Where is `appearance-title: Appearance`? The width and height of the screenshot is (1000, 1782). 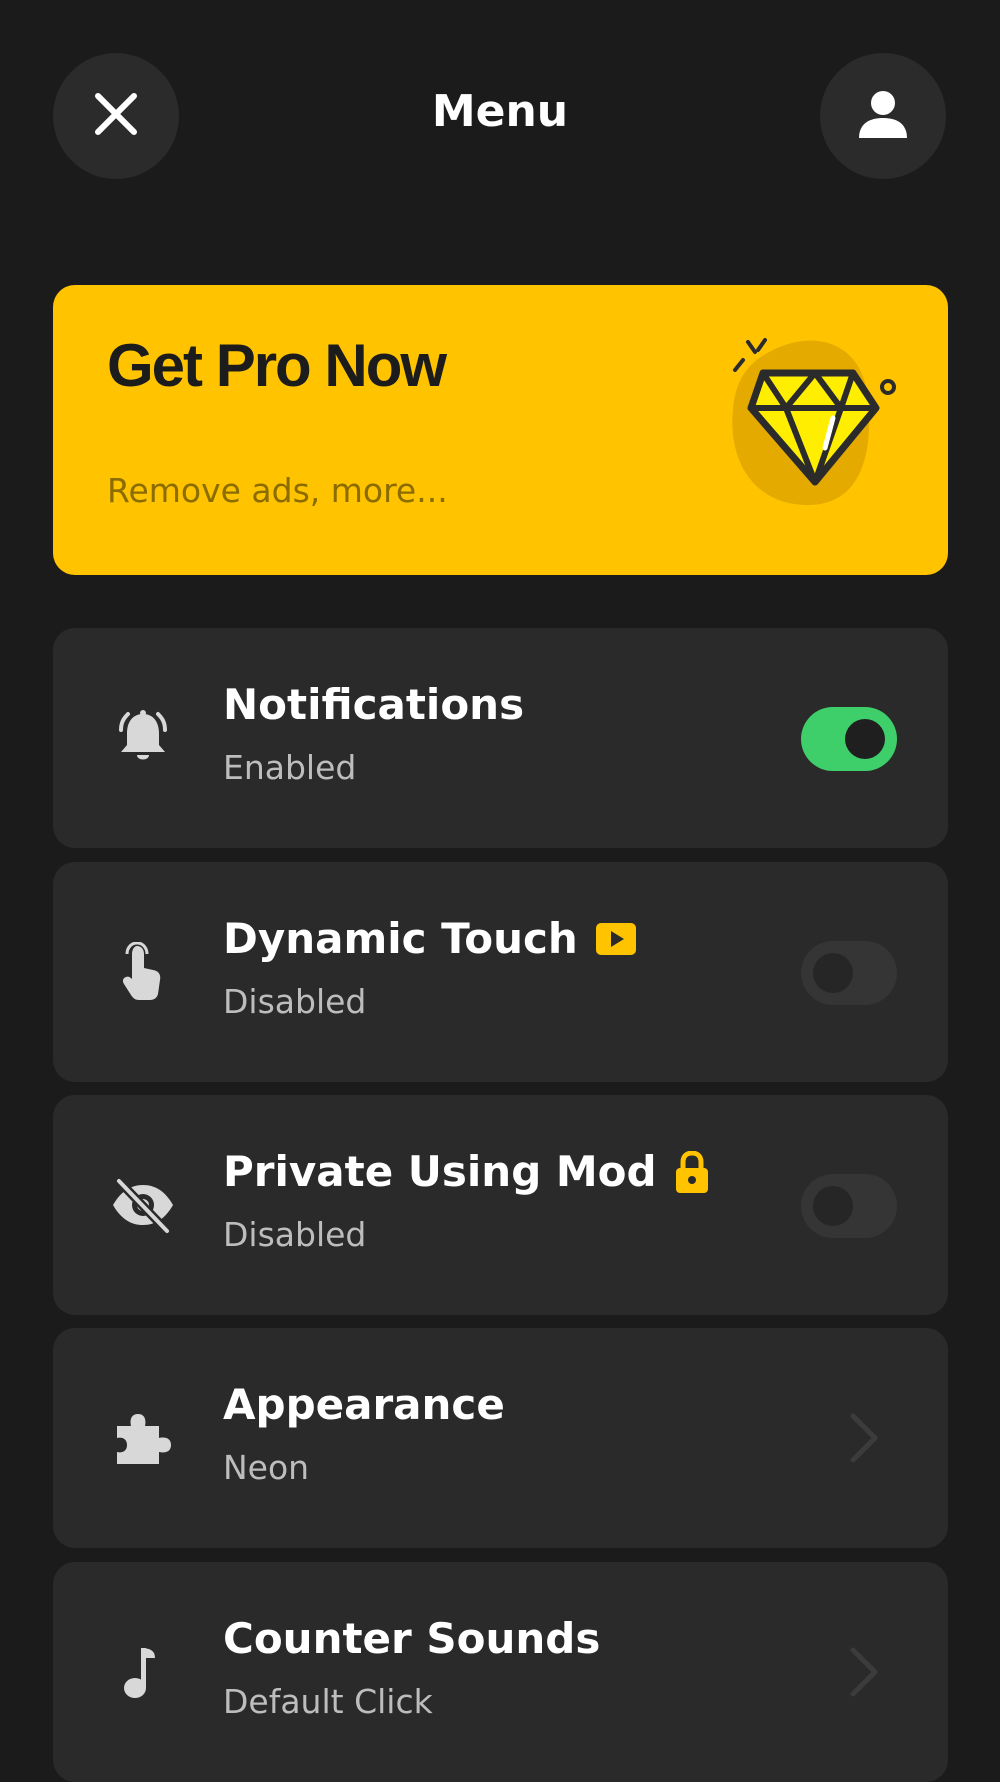
appearance-title: Appearance is located at coordinates (364, 1404).